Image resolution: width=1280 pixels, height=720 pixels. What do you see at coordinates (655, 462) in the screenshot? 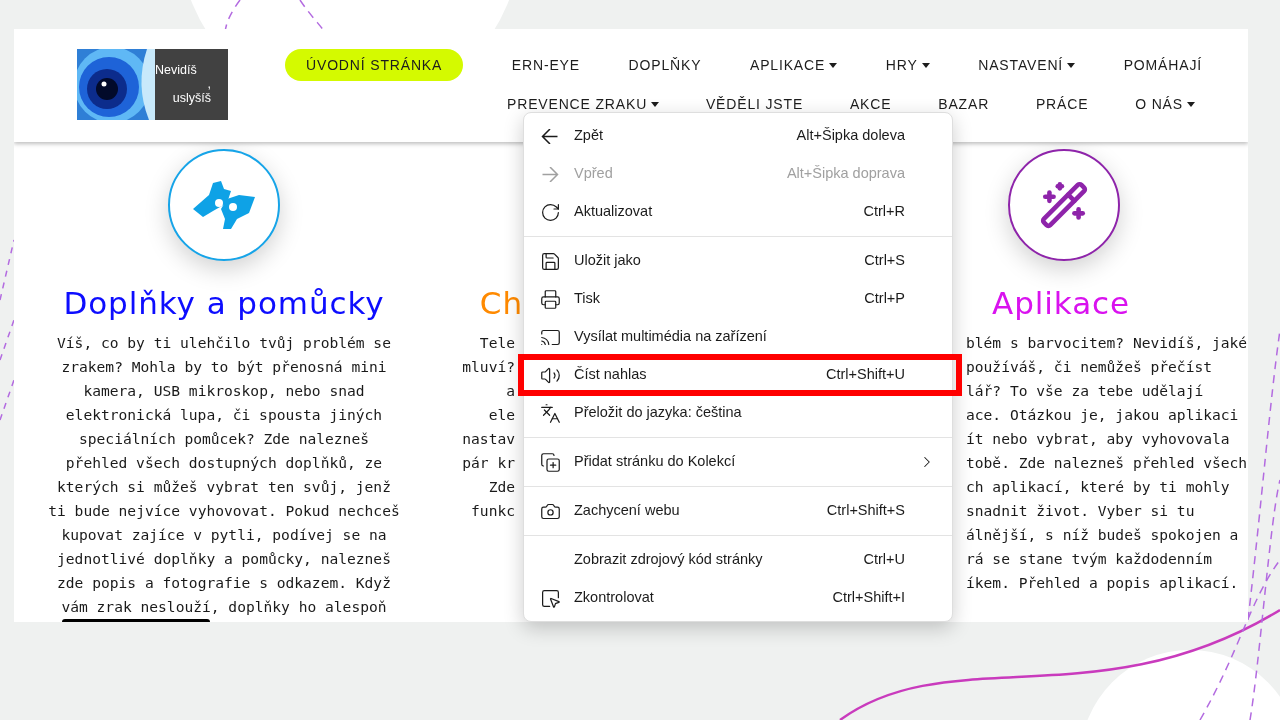
I see `menu-item-label: Přidat stránku do Kolekcí` at bounding box center [655, 462].